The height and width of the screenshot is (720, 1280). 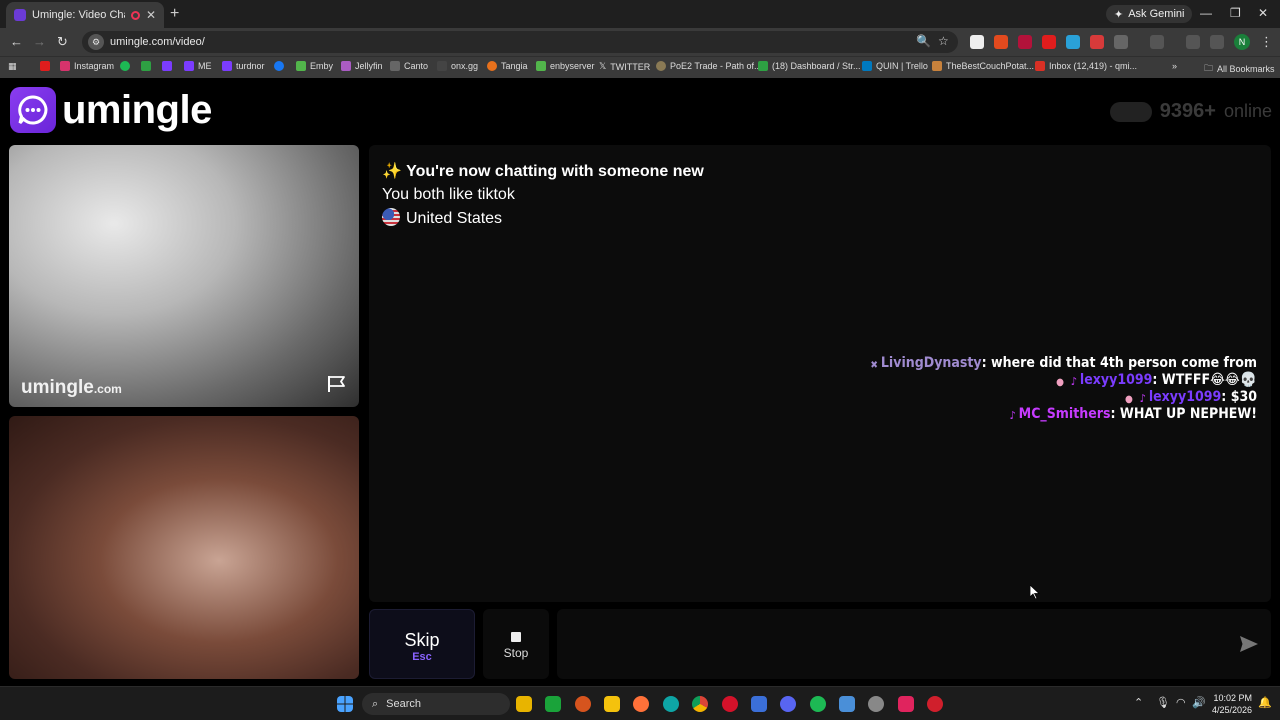 What do you see at coordinates (1235, 13) in the screenshot?
I see `maximize-icon: ❐` at bounding box center [1235, 13].